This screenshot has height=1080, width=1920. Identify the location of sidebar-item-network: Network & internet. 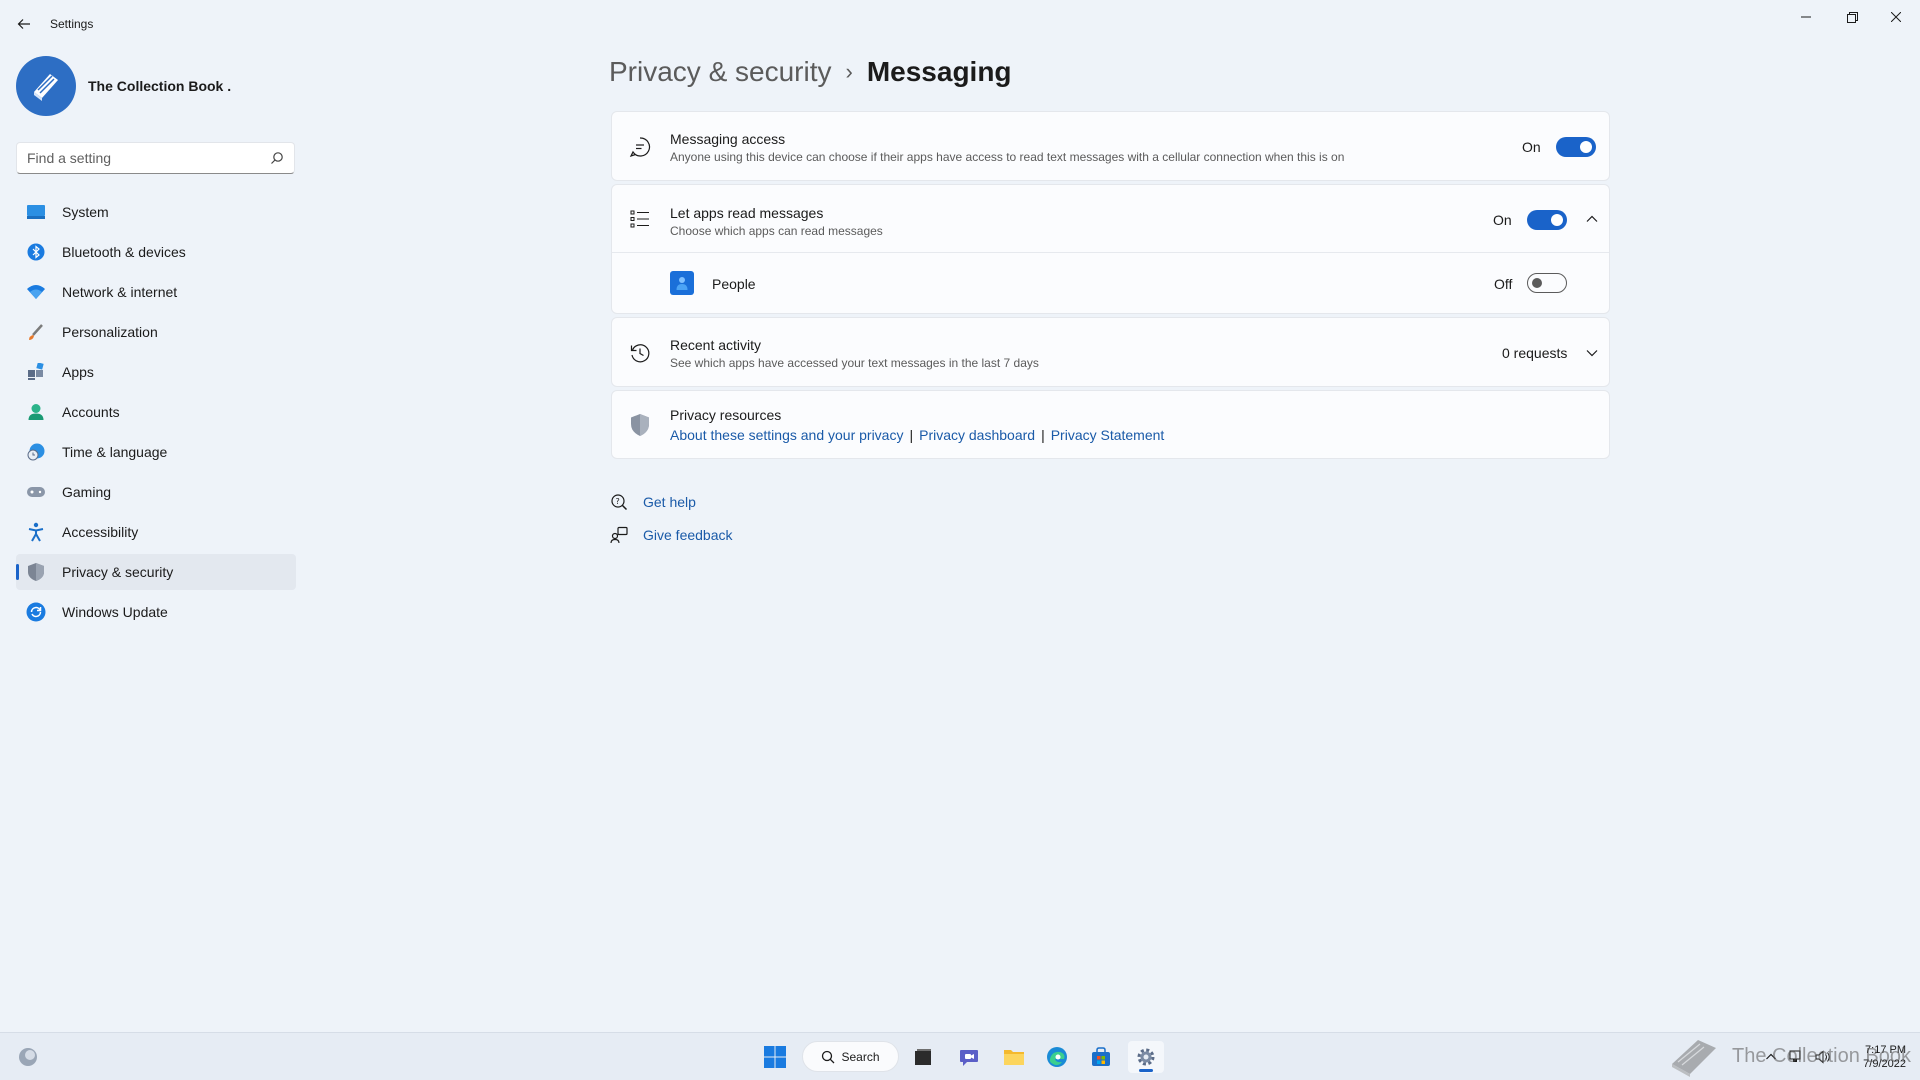
(156, 292).